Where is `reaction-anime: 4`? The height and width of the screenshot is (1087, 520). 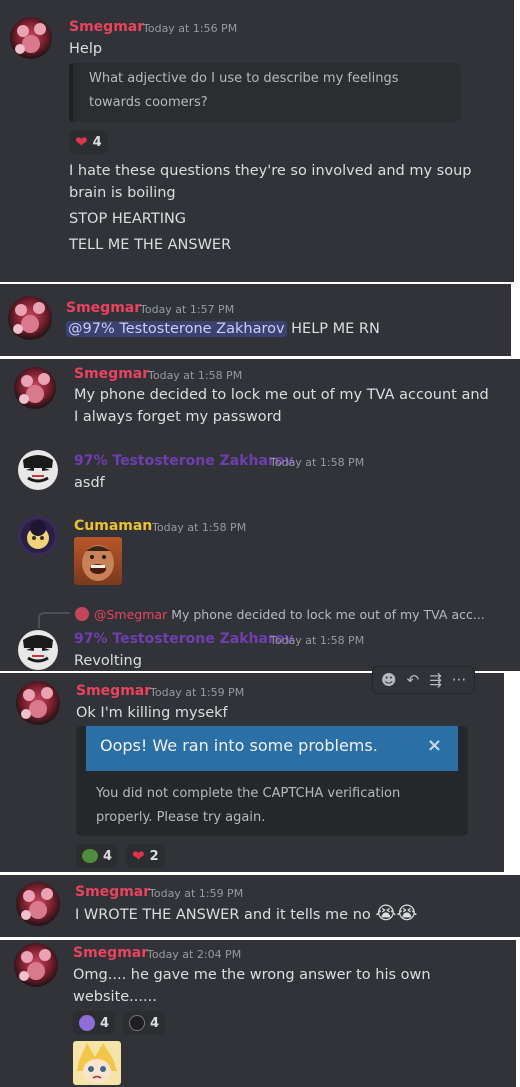
reaction-anime: 4 is located at coordinates (94, 1023).